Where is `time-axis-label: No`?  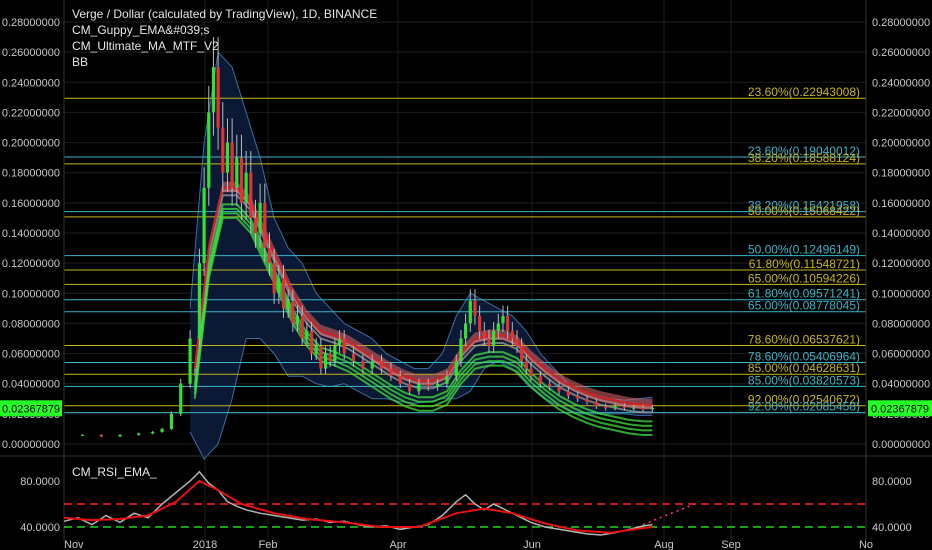
time-axis-label: No is located at coordinates (866, 544).